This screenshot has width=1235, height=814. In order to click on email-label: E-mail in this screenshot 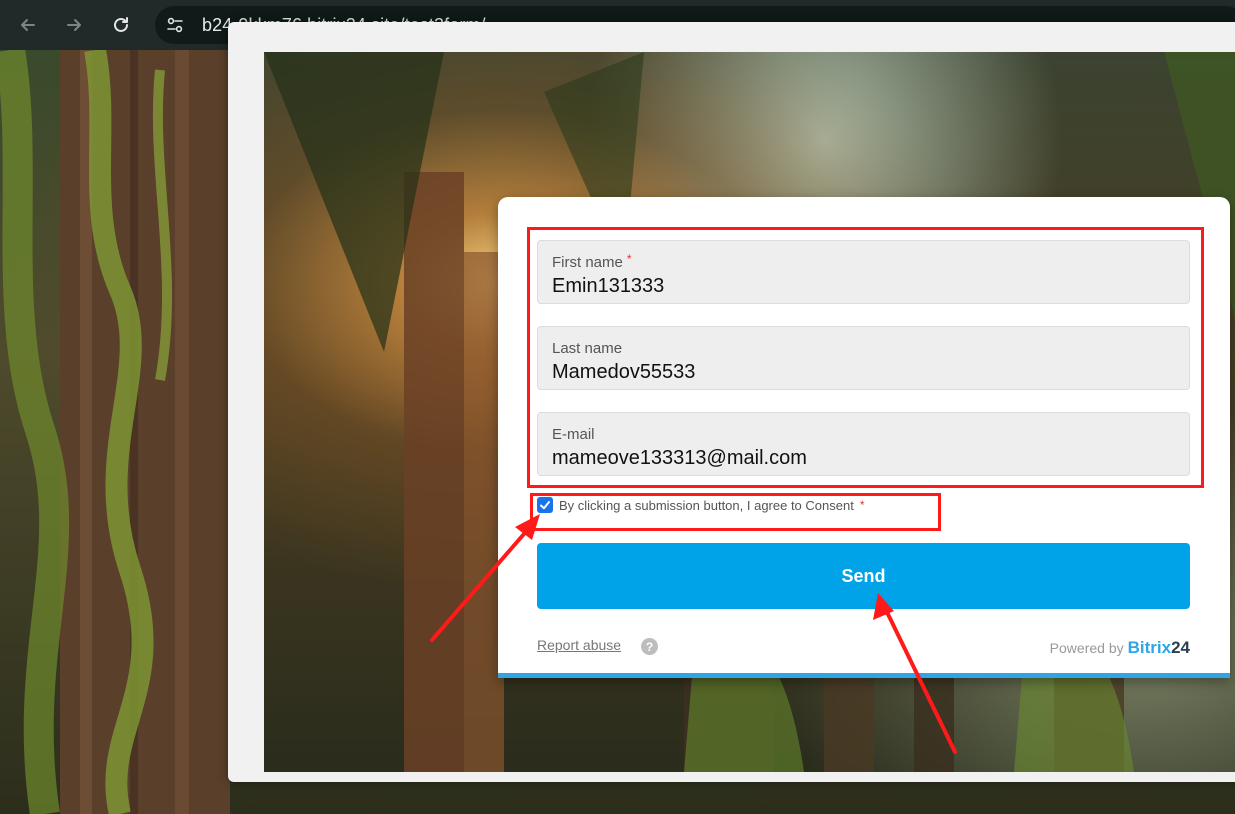, I will do `click(573, 434)`.